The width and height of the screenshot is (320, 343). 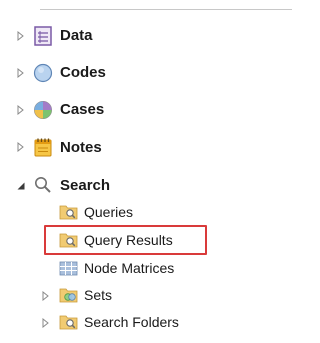 What do you see at coordinates (68, 295) in the screenshot?
I see `sets-folder-icon` at bounding box center [68, 295].